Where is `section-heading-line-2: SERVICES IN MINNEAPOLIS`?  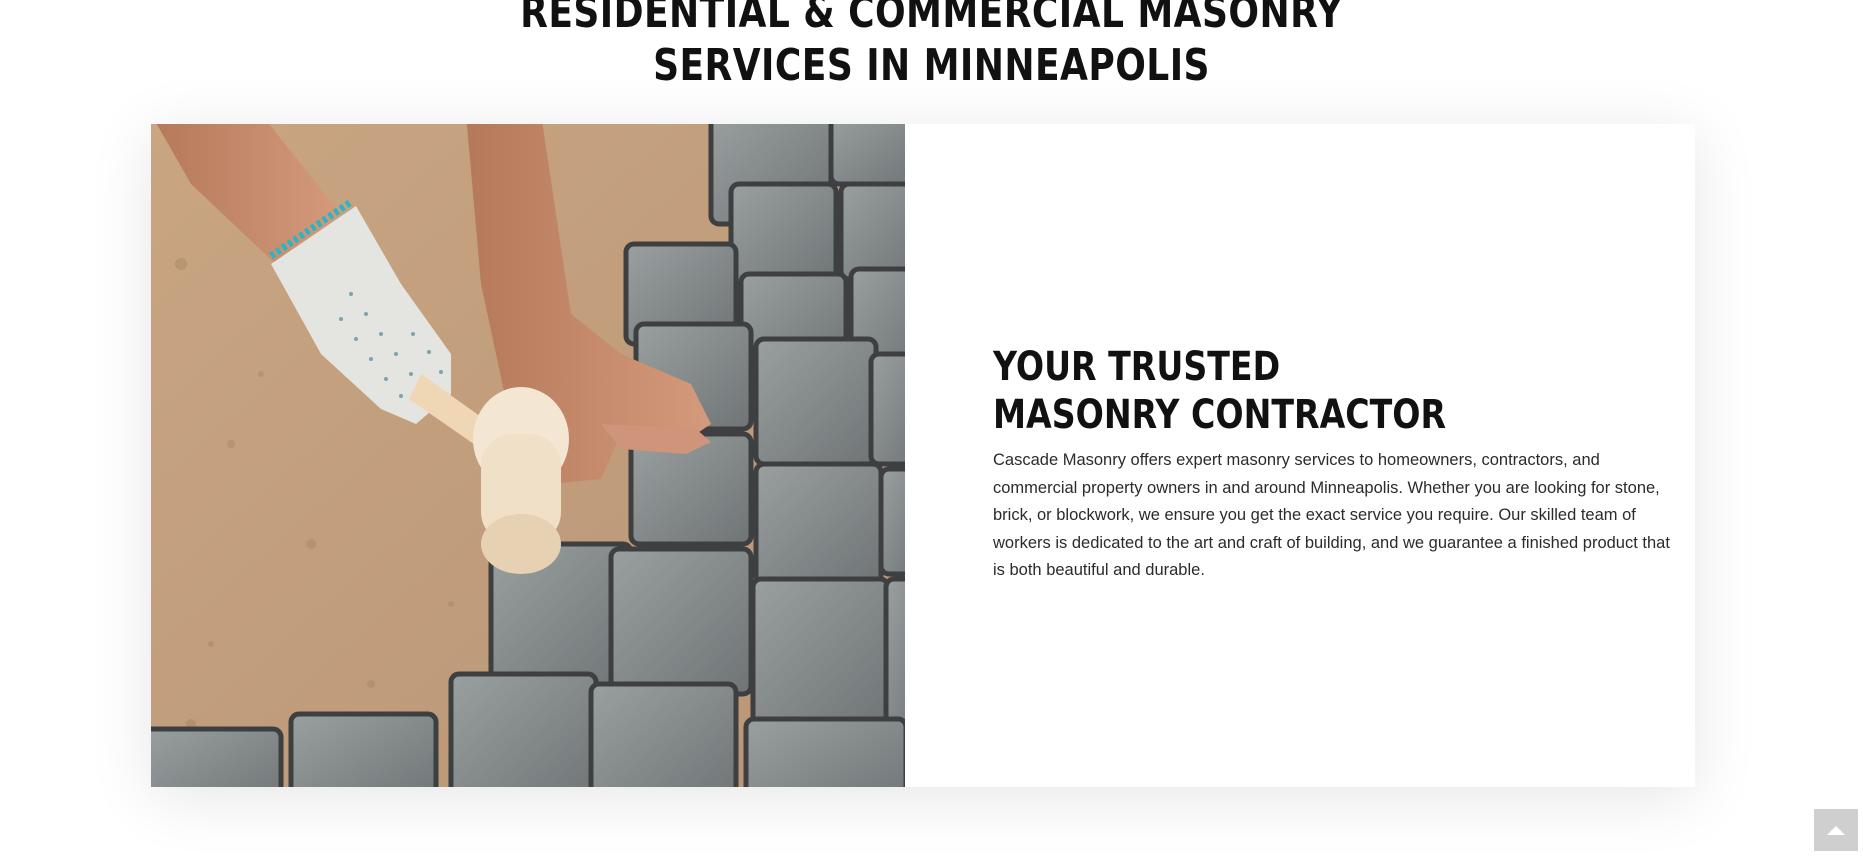 section-heading-line-2: SERVICES IN MINNEAPOLIS is located at coordinates (931, 65).